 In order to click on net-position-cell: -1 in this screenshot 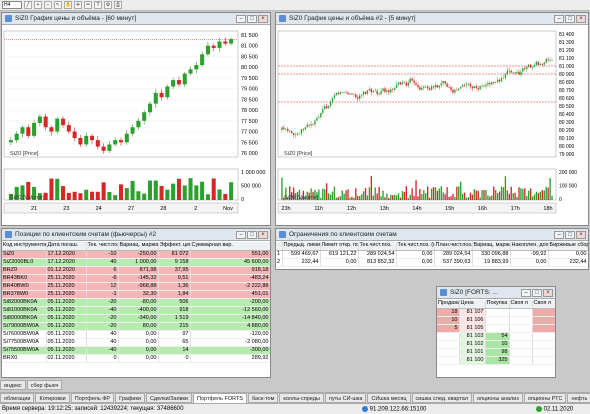, I will do `click(102, 294)`.